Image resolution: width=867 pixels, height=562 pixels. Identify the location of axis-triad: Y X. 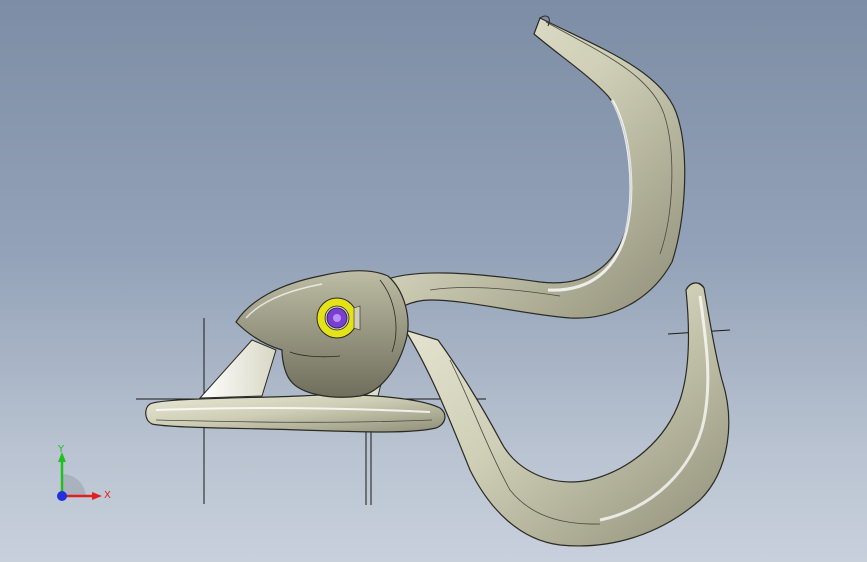
(84, 472).